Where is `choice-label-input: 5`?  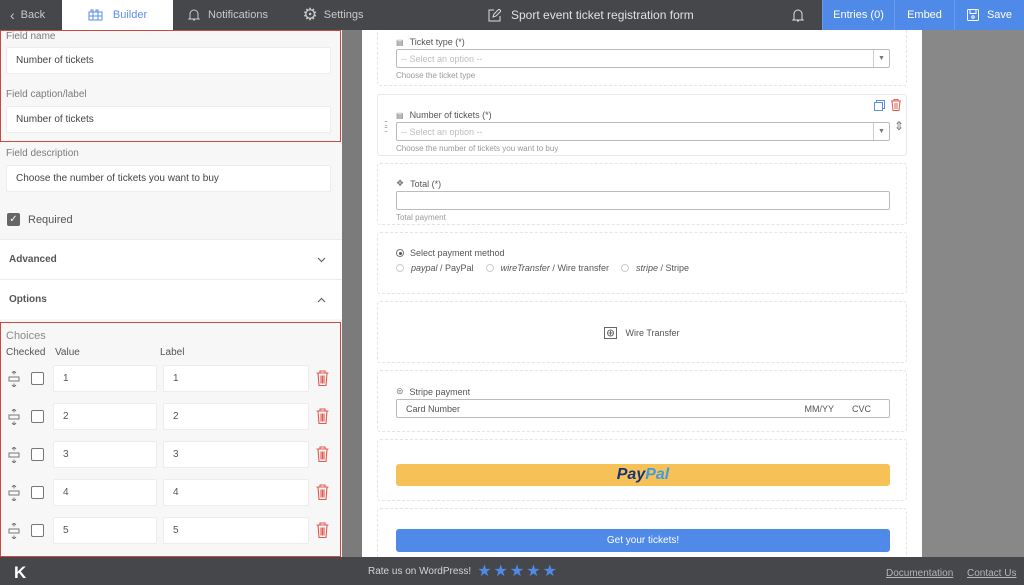
choice-label-input: 5 is located at coordinates (236, 530).